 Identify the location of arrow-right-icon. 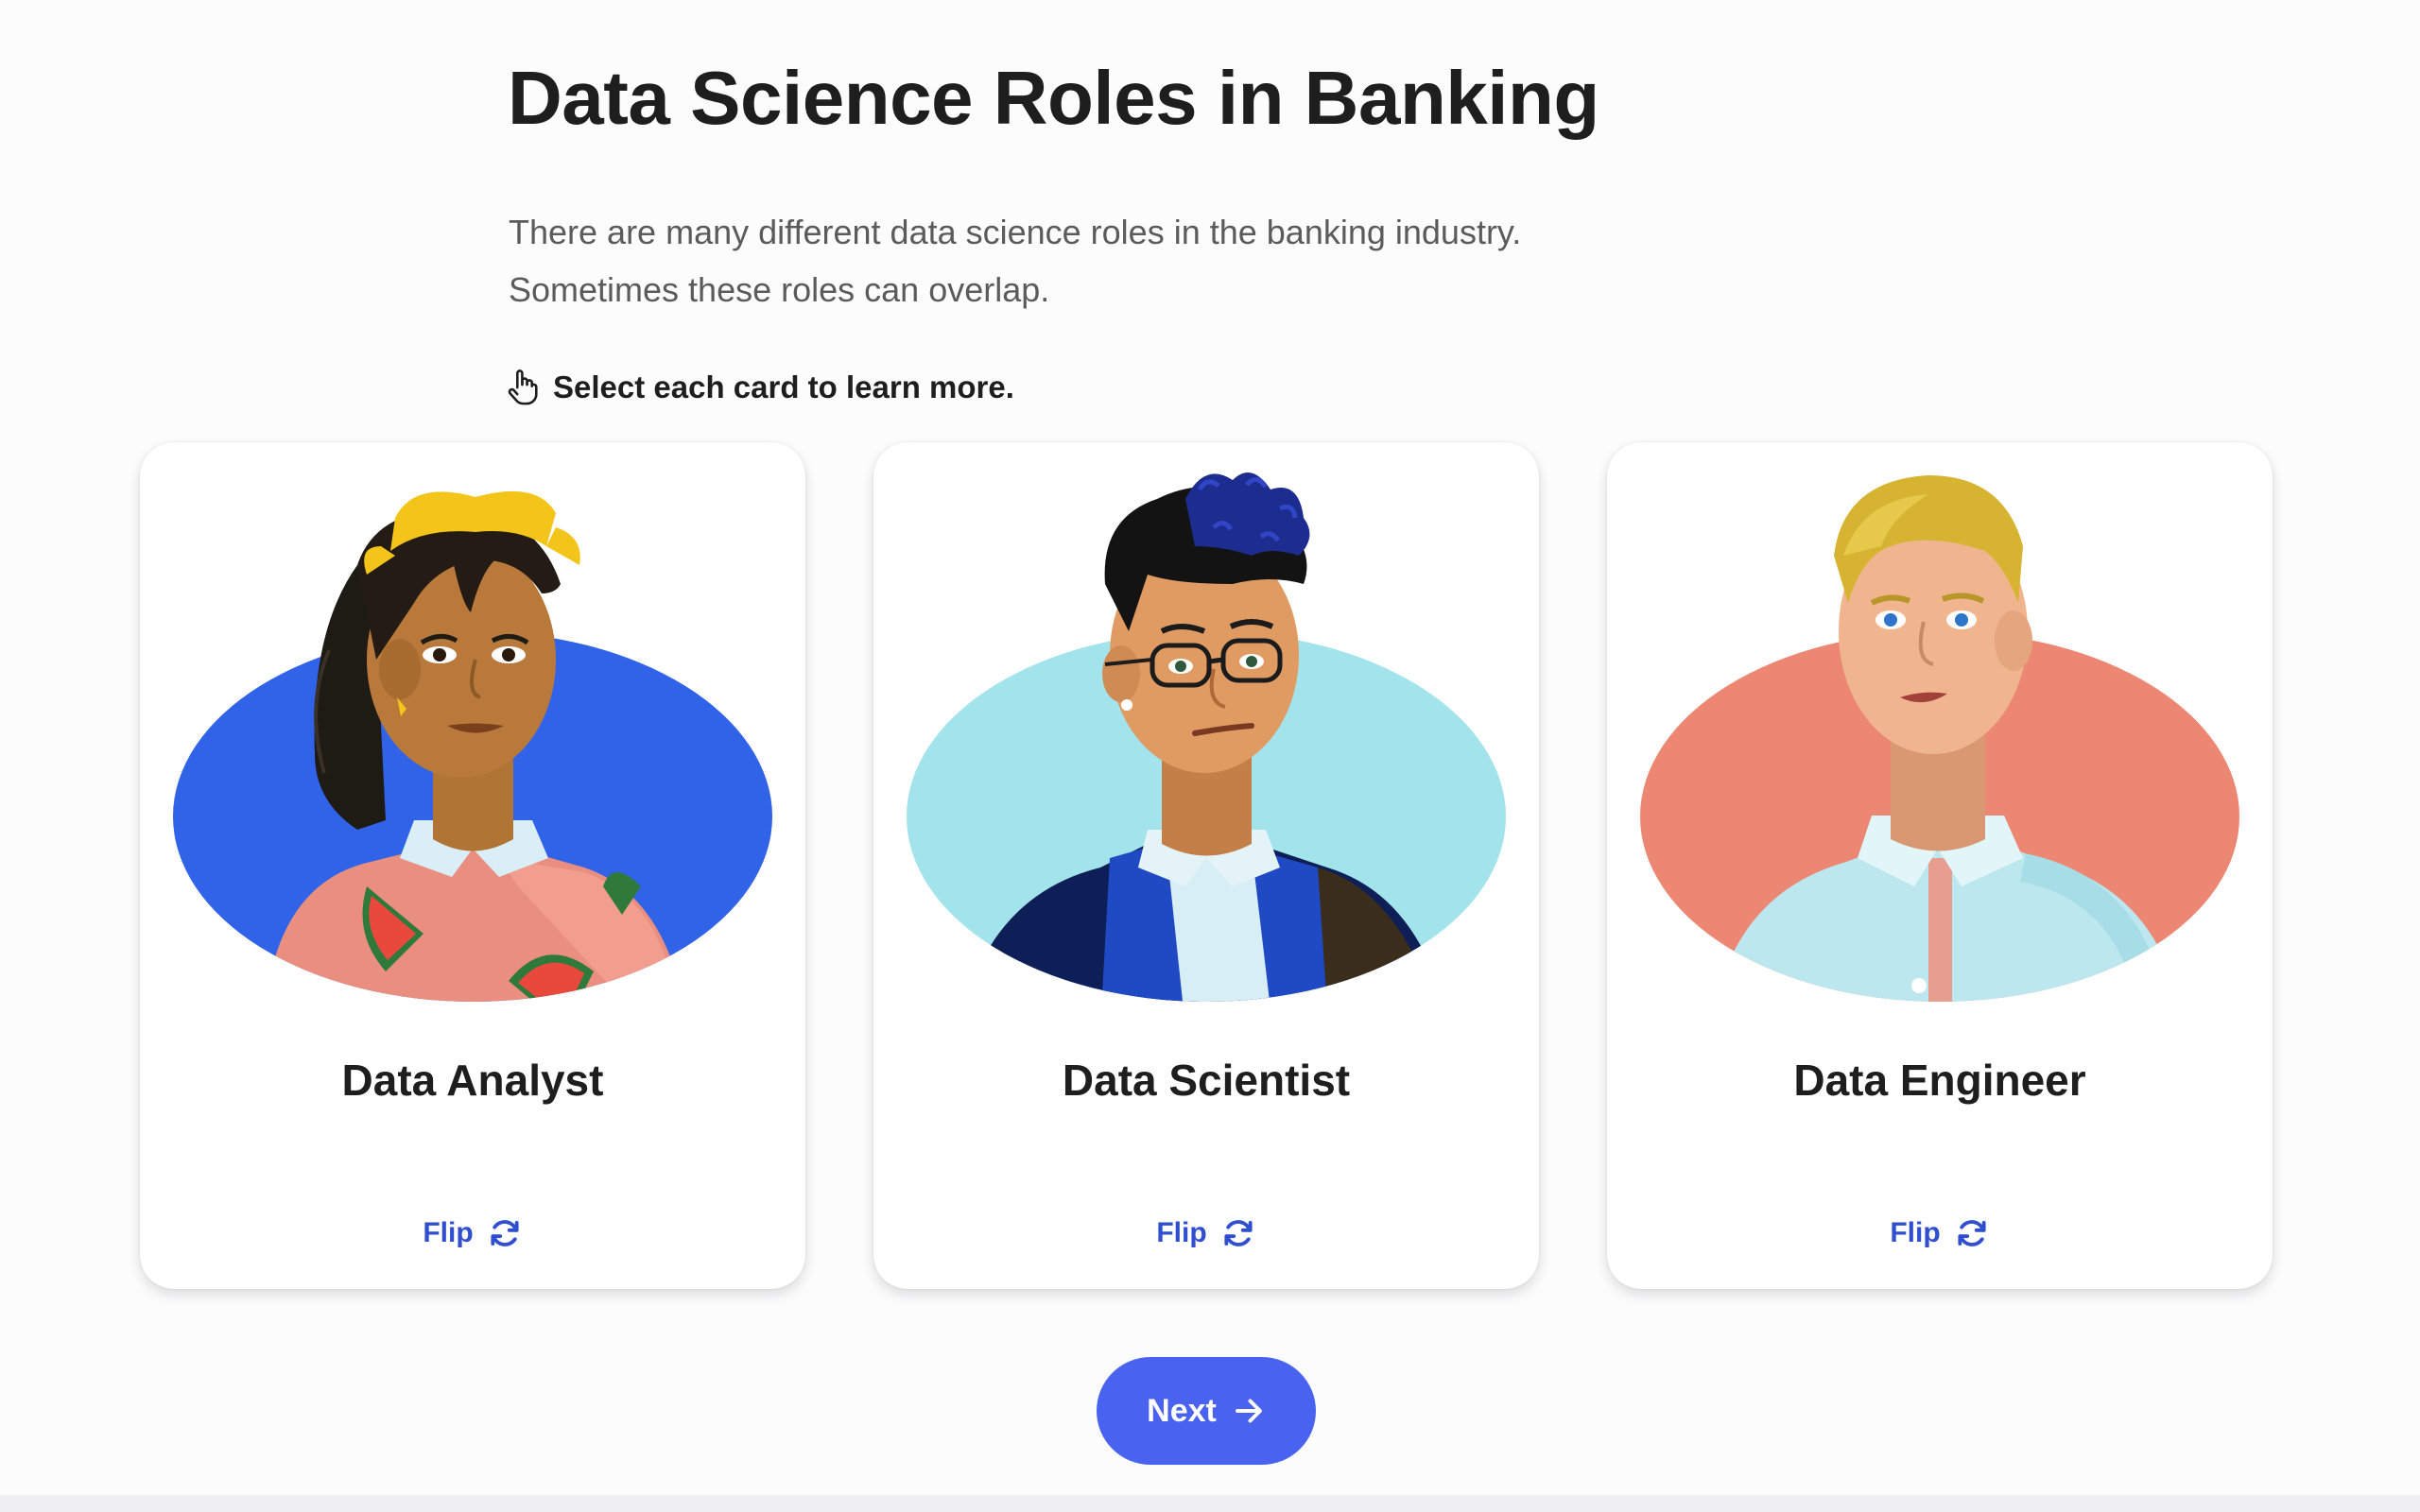
(1248, 1411).